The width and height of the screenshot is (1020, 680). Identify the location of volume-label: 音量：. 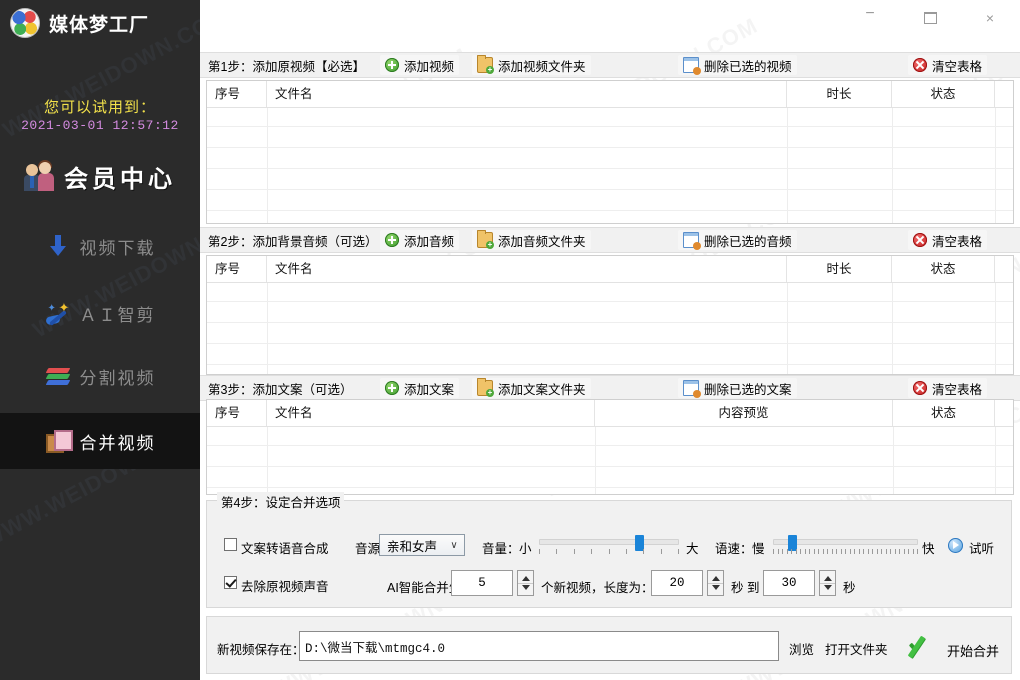
(501, 549).